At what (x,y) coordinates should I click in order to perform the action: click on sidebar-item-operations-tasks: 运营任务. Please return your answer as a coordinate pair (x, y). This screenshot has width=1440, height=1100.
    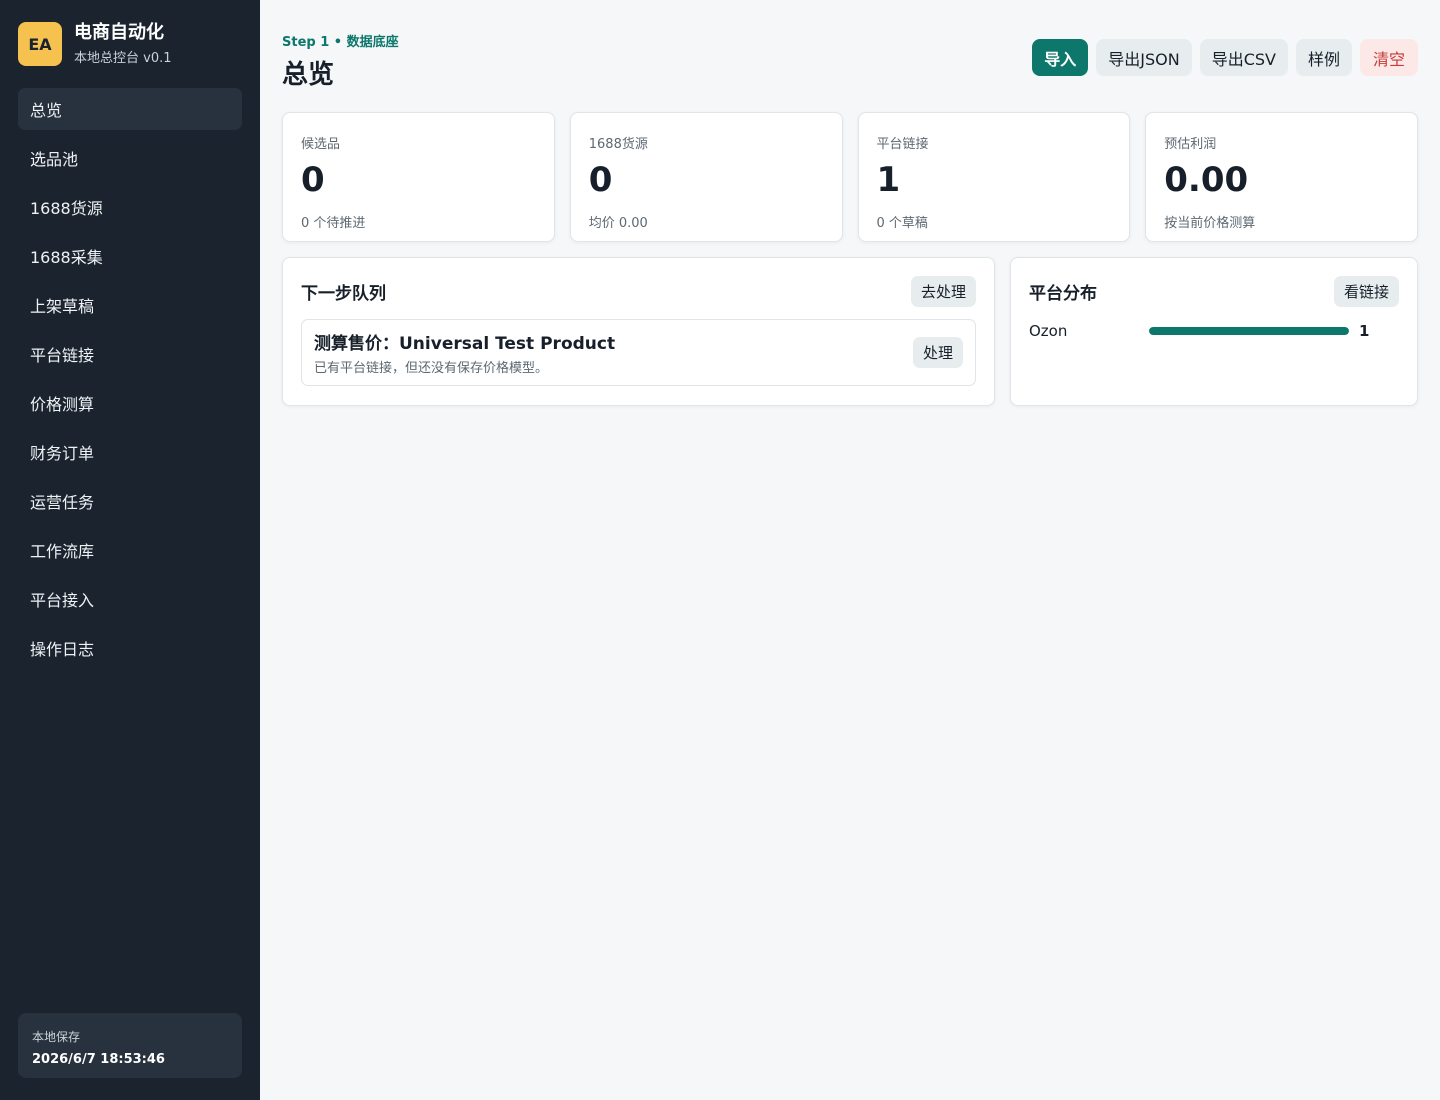
    Looking at the image, I should click on (130, 501).